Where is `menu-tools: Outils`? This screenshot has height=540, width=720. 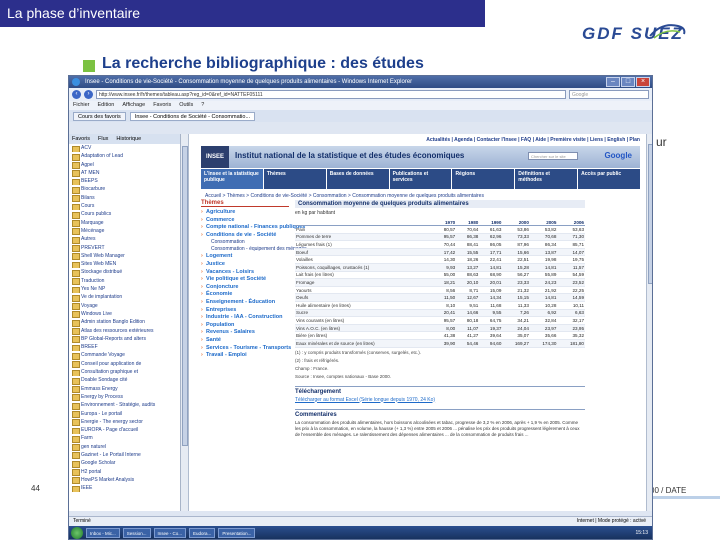 menu-tools: Outils is located at coordinates (186, 105).